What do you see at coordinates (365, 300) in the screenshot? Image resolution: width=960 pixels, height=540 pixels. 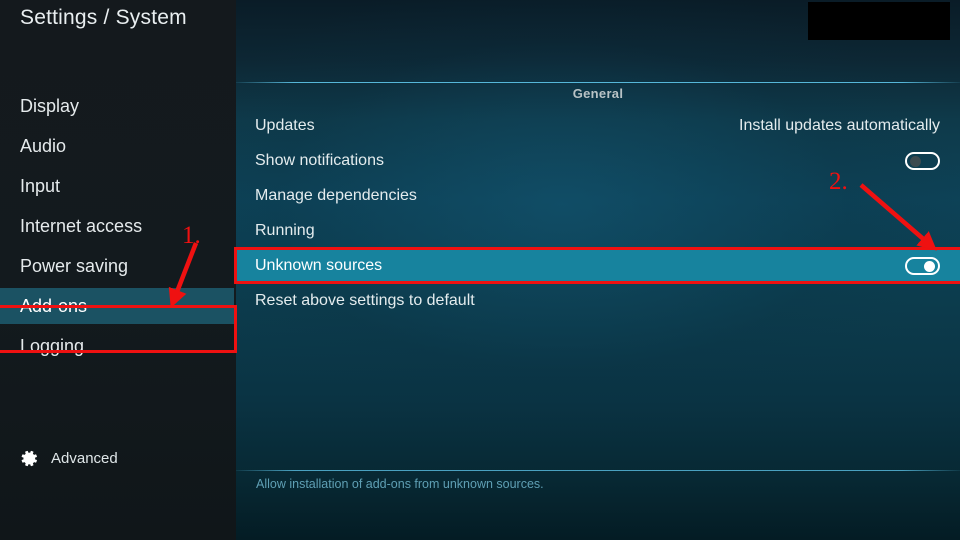 I see `setting-label: Reset above settings to default` at bounding box center [365, 300].